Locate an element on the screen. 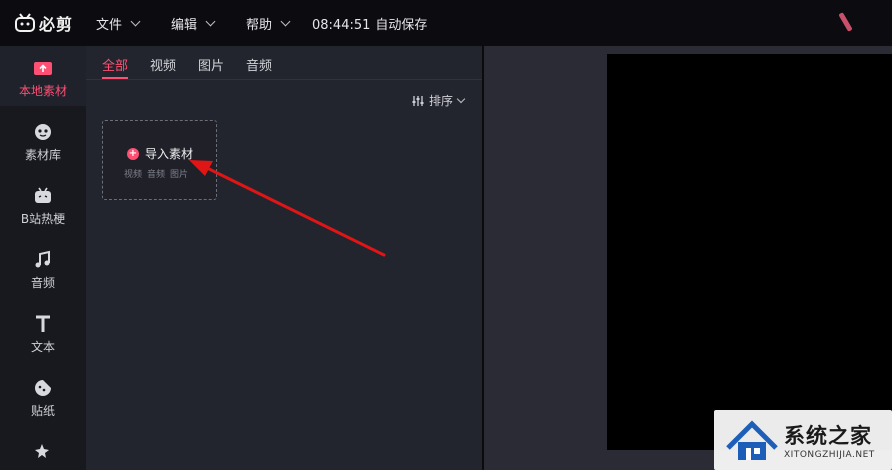 The height and width of the screenshot is (470, 892). sidebar-item-label: 贴纸 is located at coordinates (42, 411).